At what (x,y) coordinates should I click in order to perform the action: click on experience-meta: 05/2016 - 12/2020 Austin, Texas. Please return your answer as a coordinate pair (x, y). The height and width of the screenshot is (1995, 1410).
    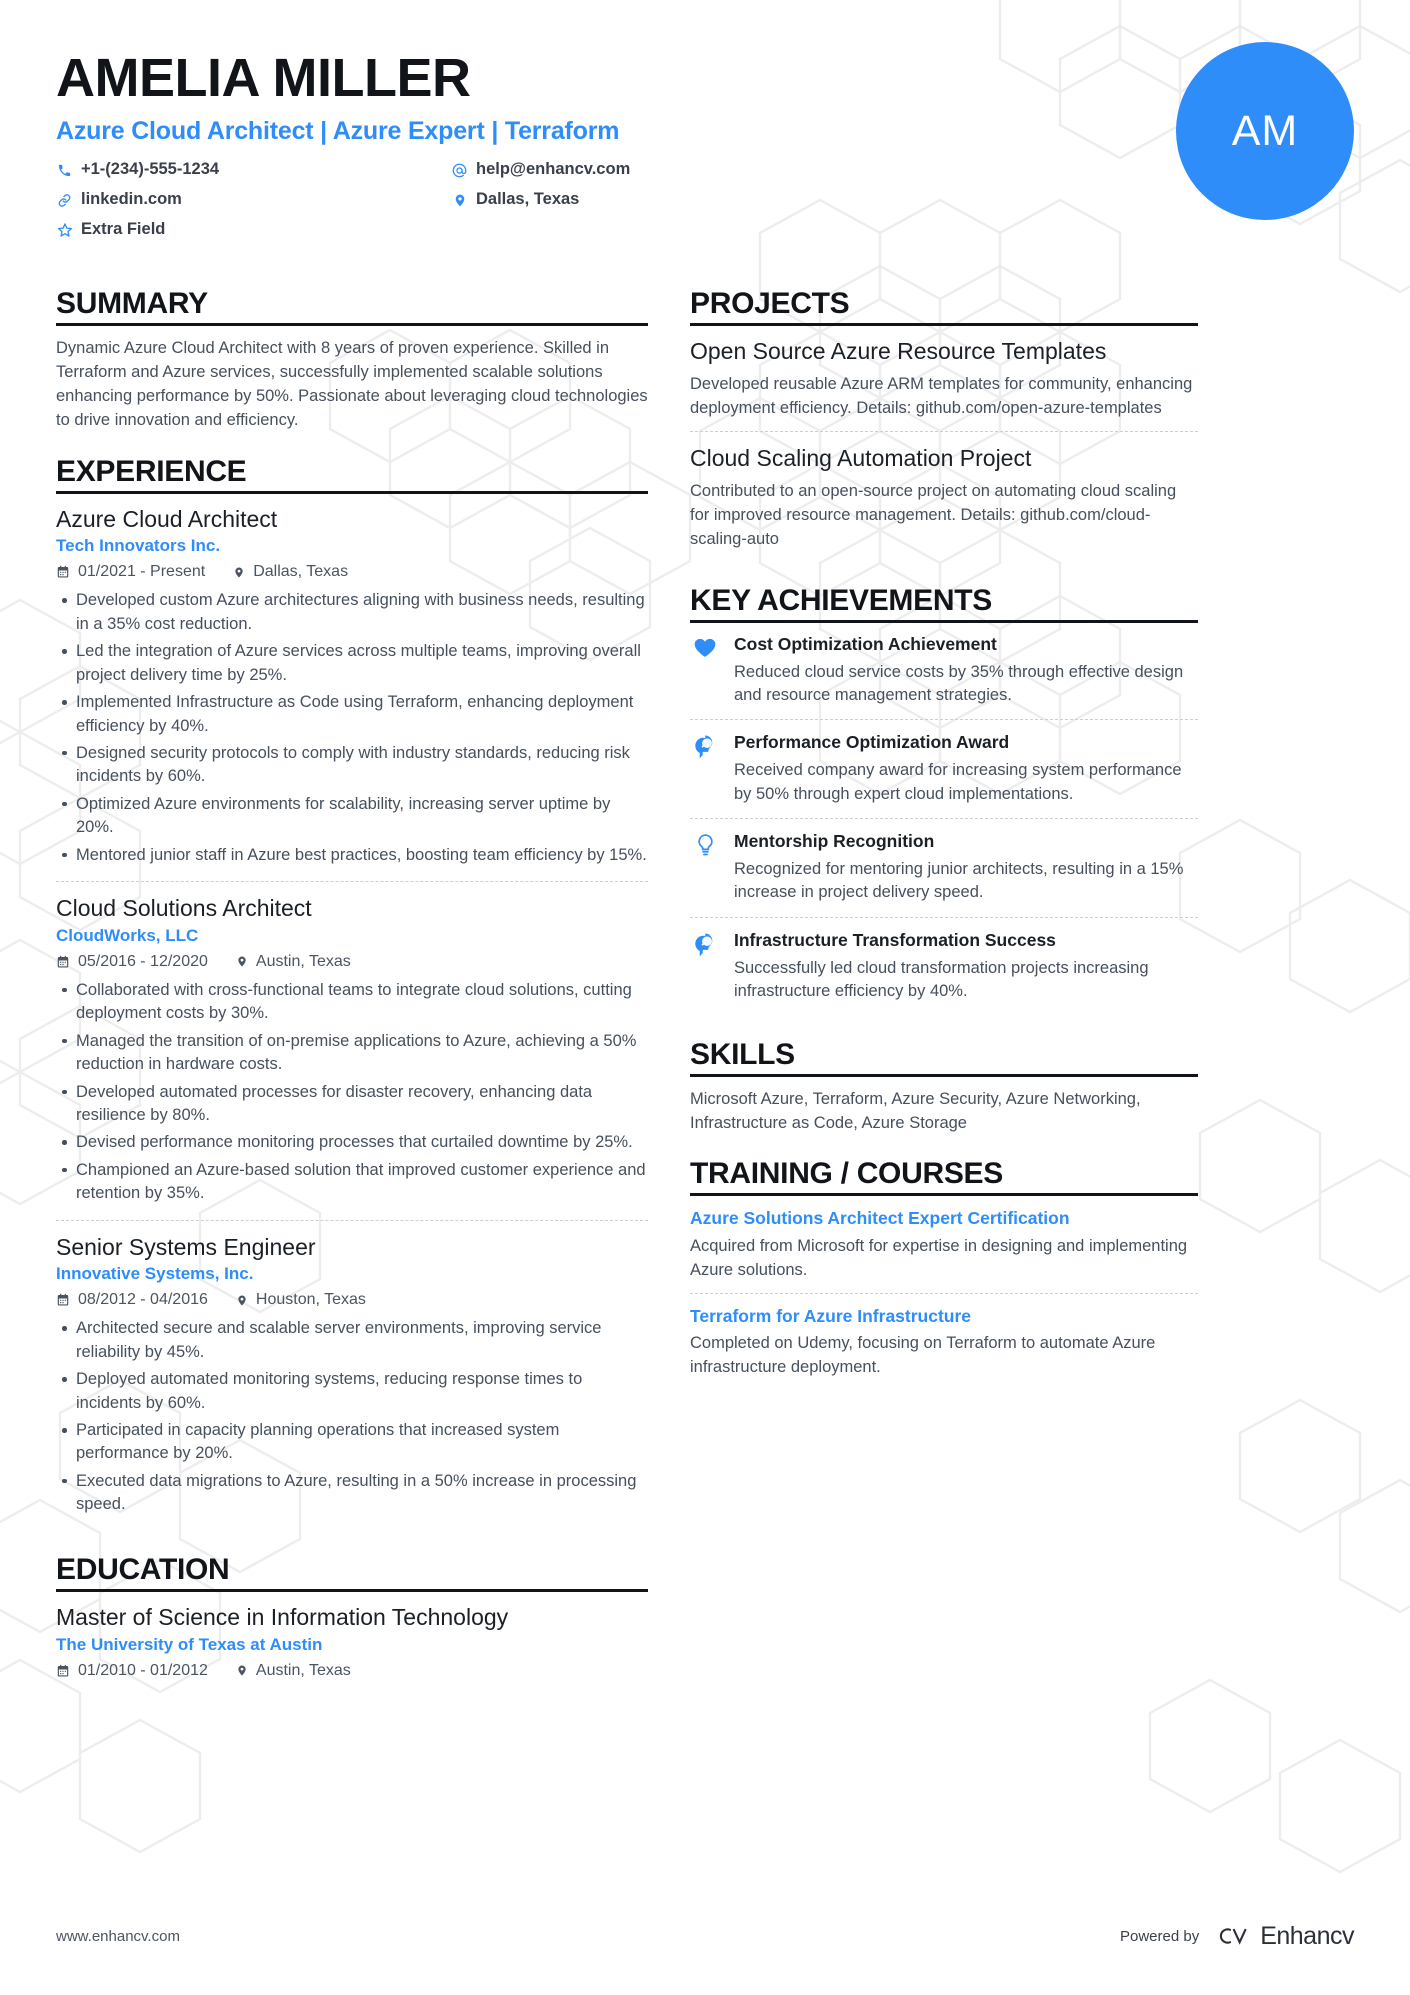
    Looking at the image, I should click on (352, 962).